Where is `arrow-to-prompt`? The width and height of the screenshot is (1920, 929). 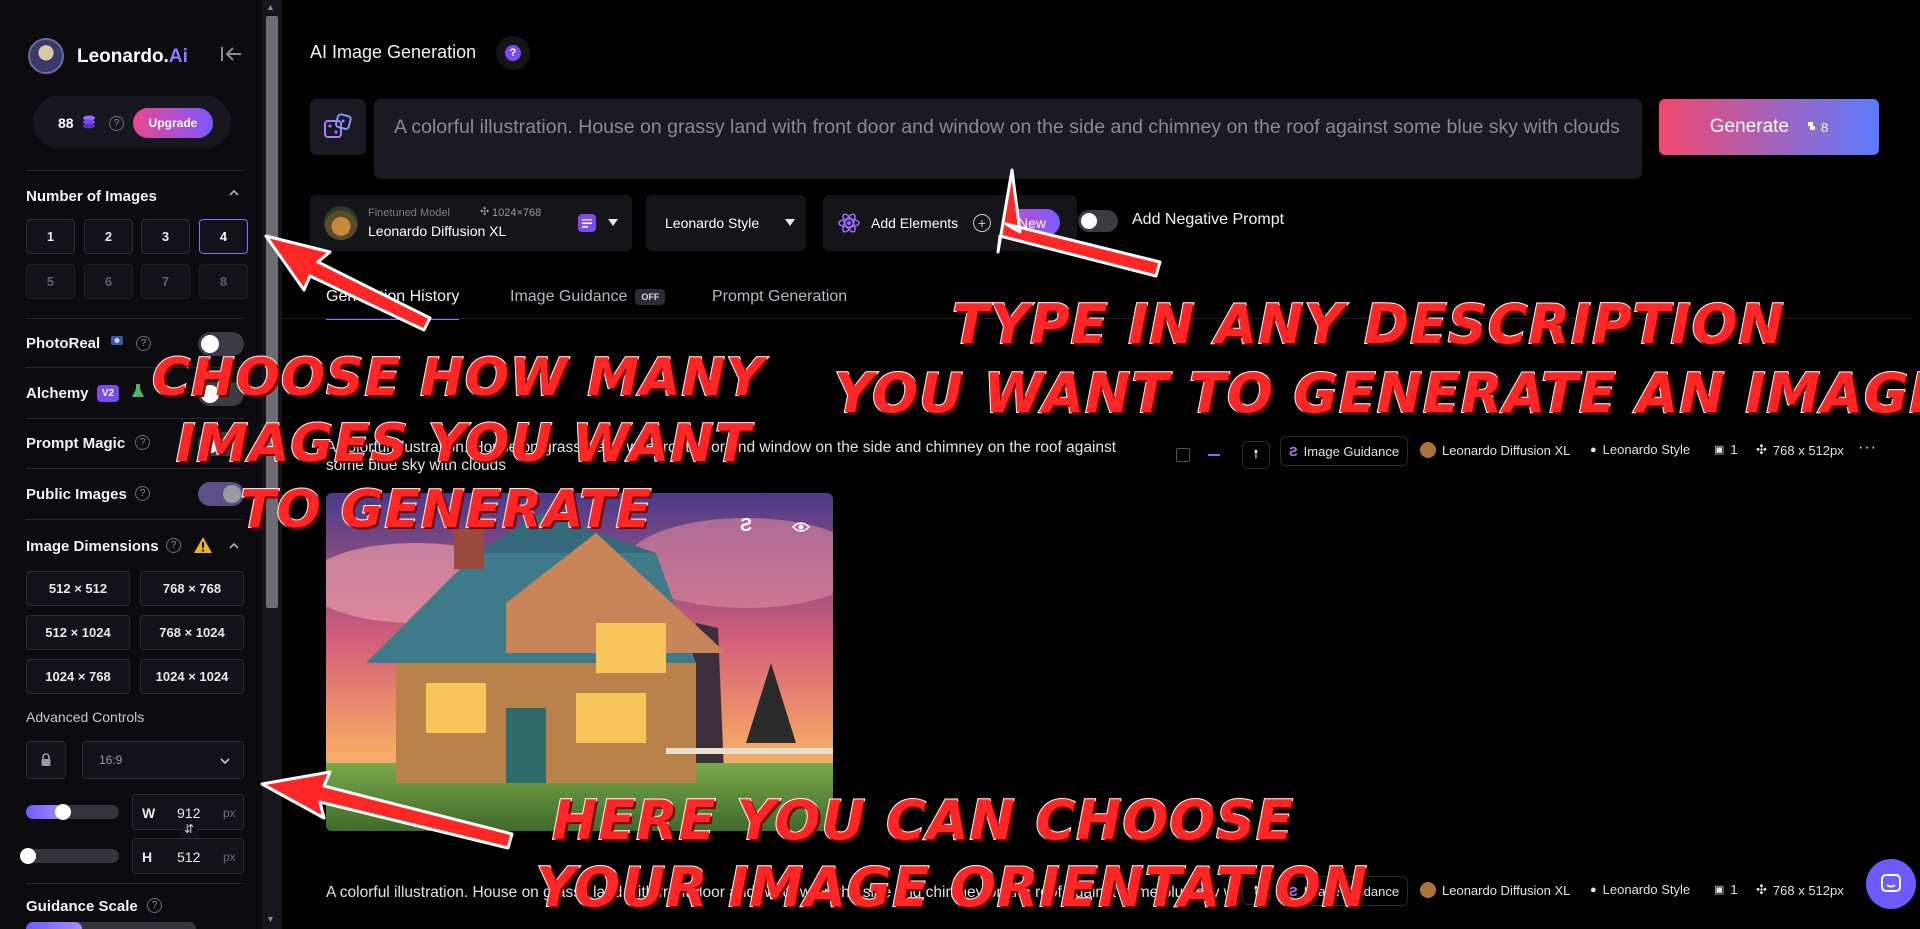 arrow-to-prompt is located at coordinates (1079, 223).